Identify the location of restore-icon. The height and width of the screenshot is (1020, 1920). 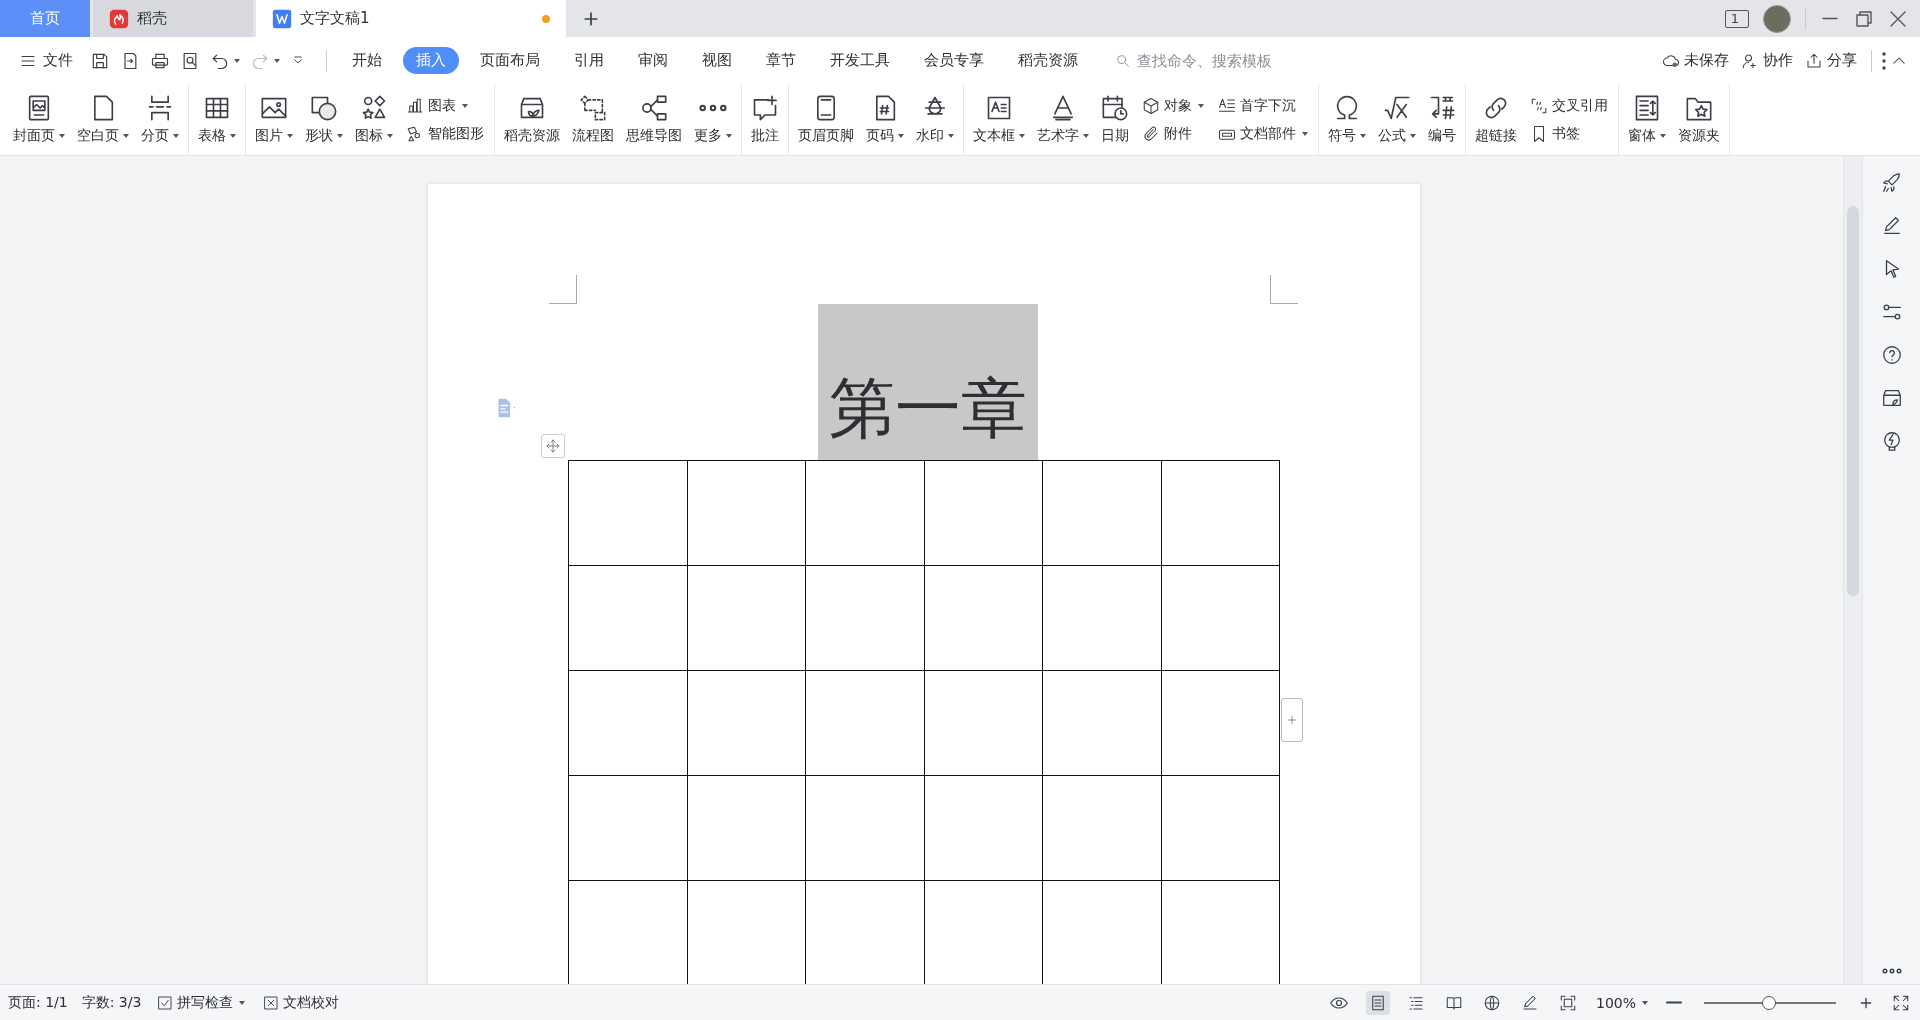
(1864, 18).